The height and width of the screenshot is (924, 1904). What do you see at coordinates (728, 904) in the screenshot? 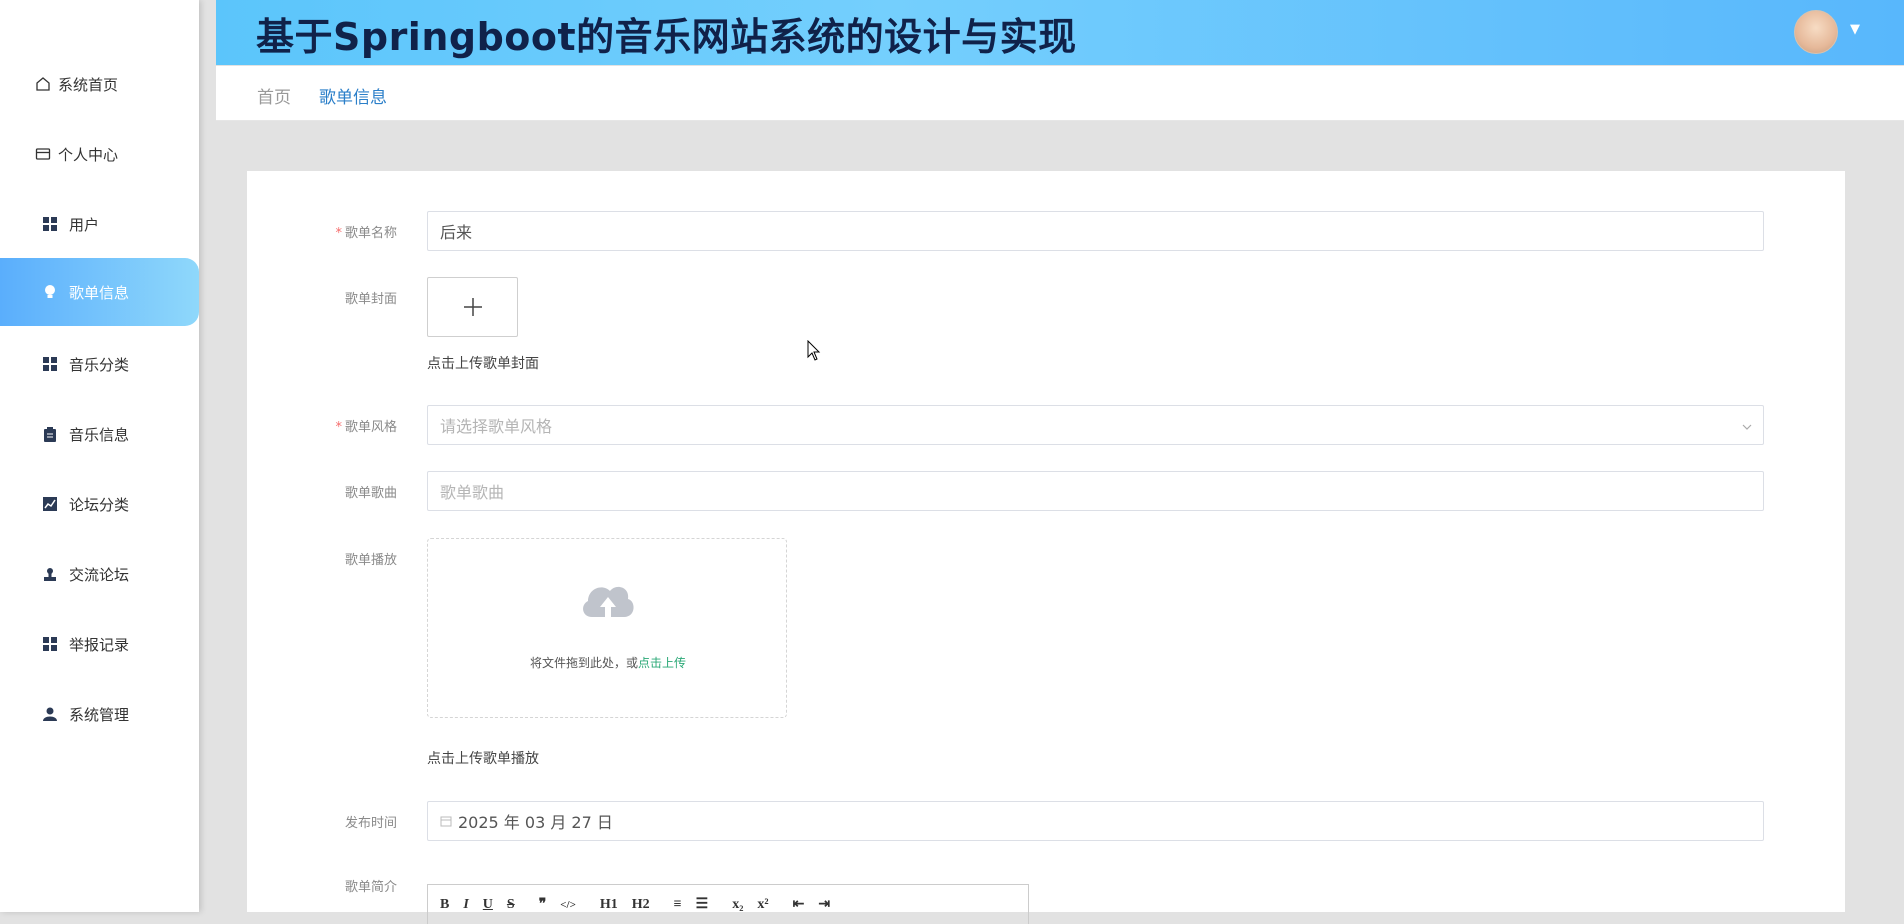
I see `editor-toolbar: B I U S ❞ </> H1 H2 ≡ ☰ x₂ x² ⇤ ⇥` at bounding box center [728, 904].